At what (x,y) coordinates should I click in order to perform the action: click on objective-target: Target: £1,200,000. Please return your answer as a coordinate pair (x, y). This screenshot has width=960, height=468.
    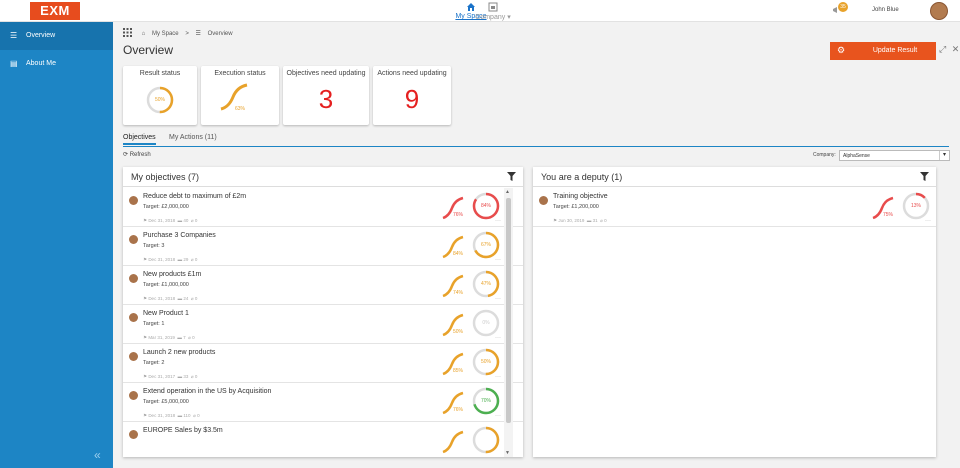
    Looking at the image, I should click on (576, 207).